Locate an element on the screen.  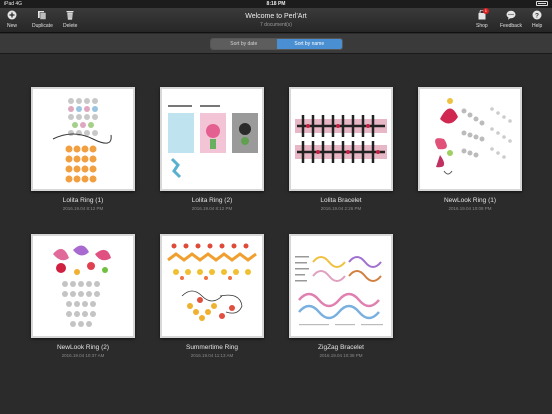
shop-label: Shop is located at coordinates (482, 26).